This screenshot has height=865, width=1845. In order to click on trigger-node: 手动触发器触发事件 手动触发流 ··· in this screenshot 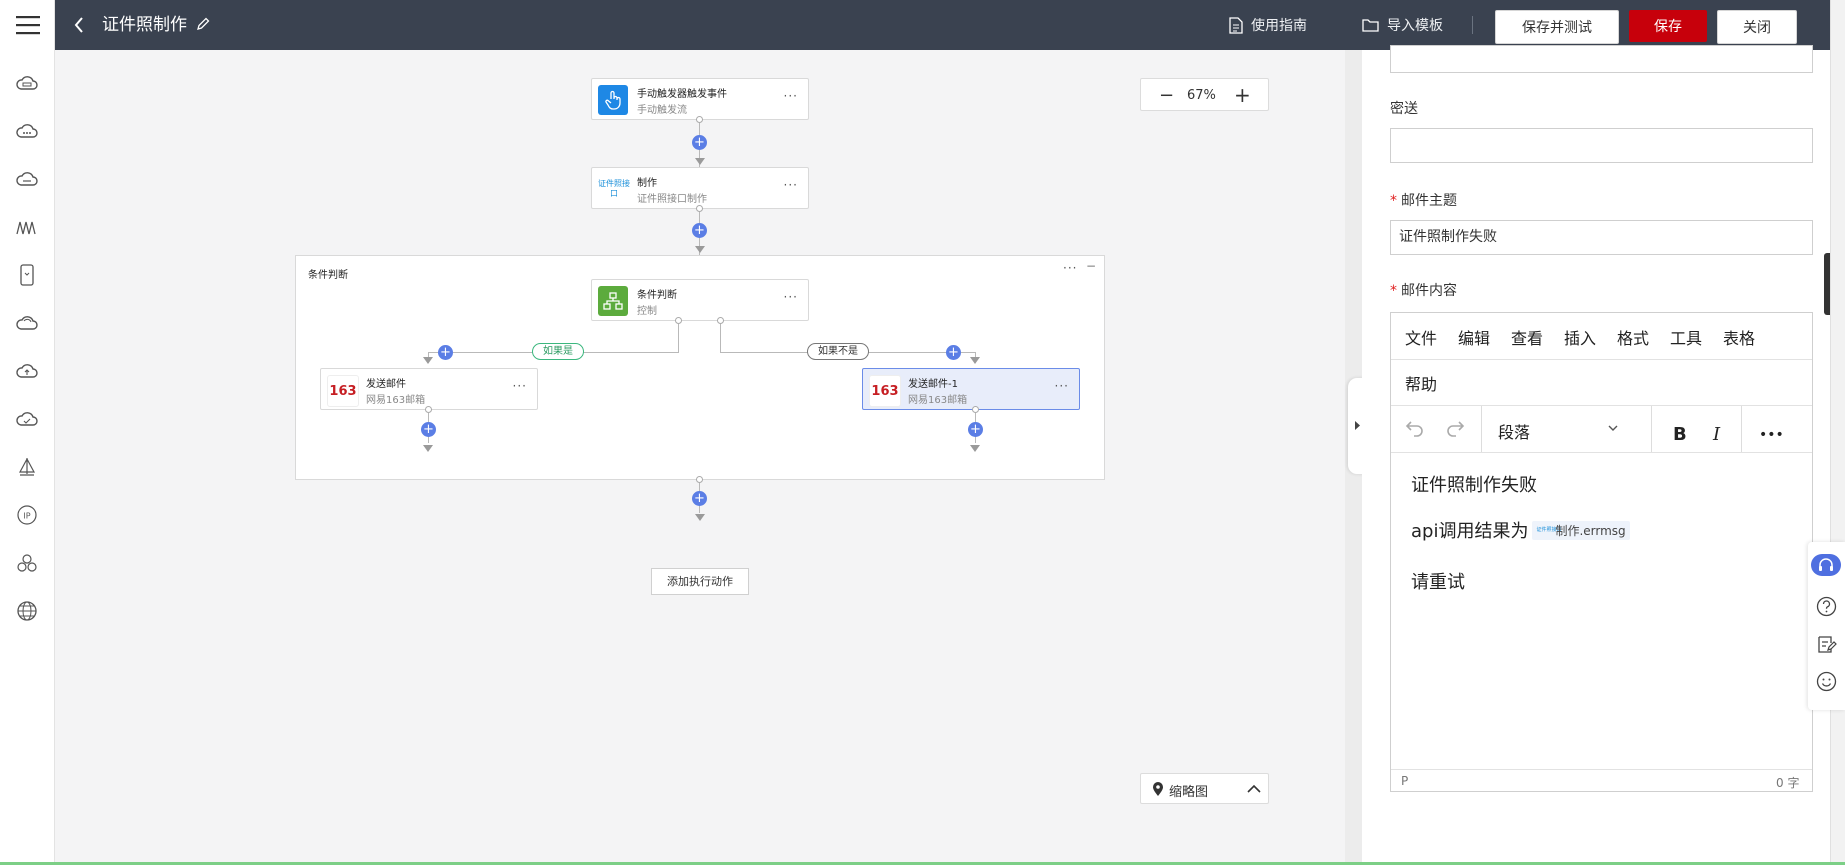, I will do `click(700, 99)`.